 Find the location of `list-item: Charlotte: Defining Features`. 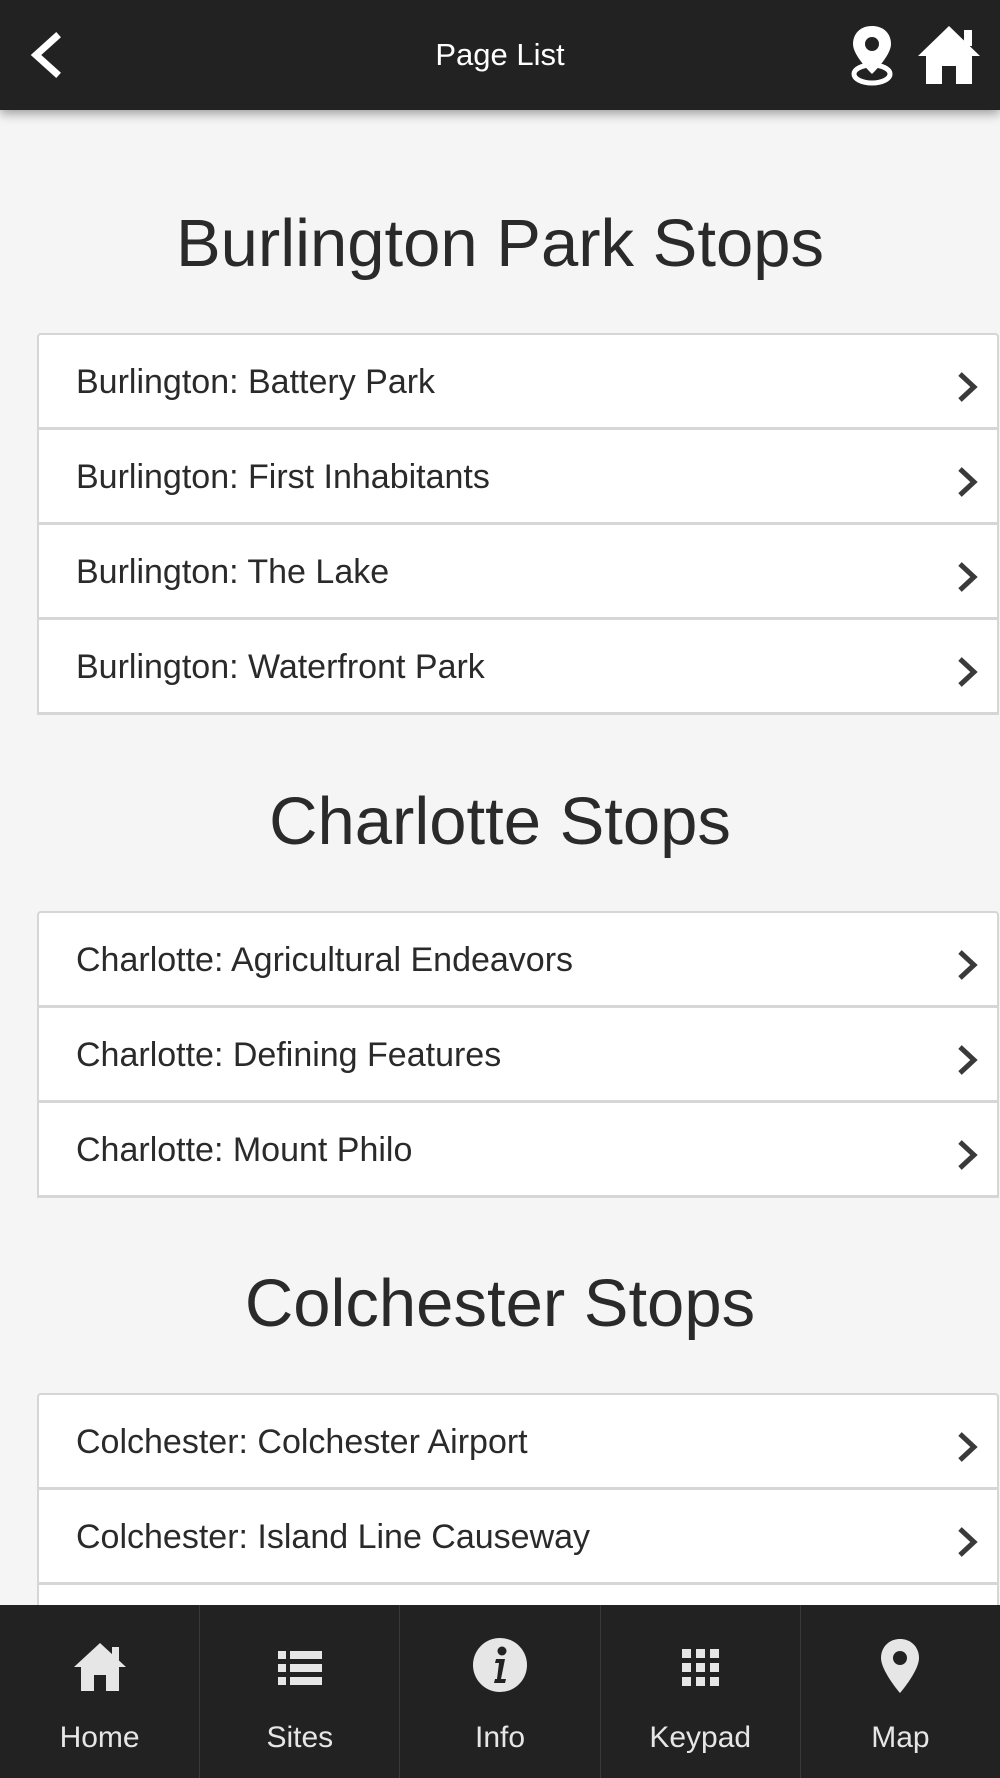

list-item: Charlotte: Defining Features is located at coordinates (518, 1054).